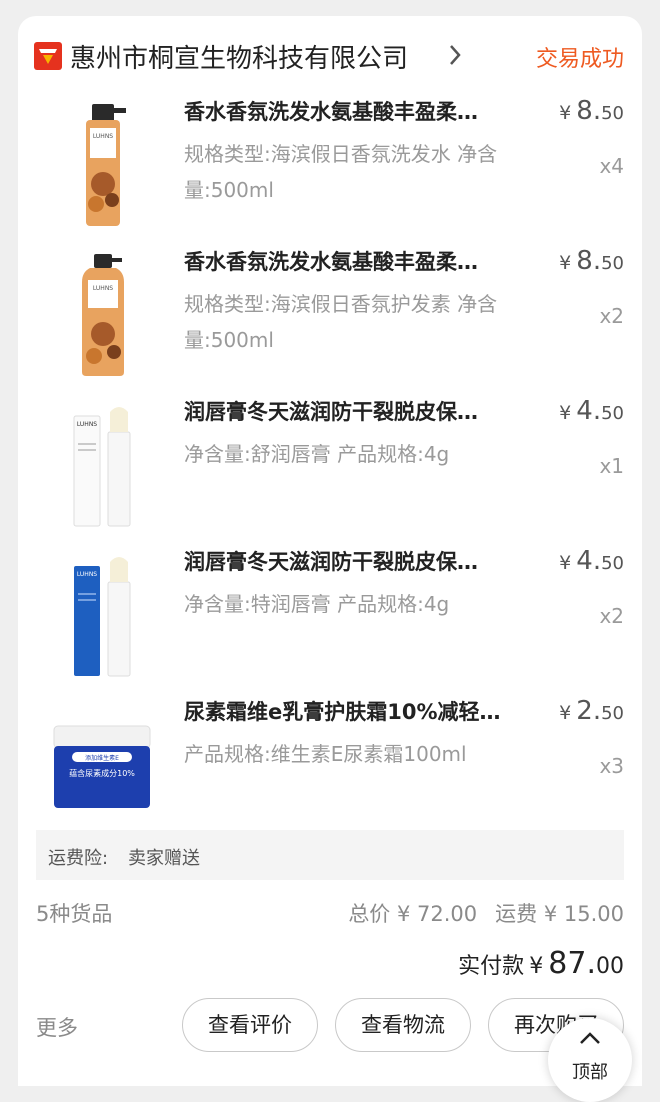 The image size is (660, 1102). Describe the element at coordinates (250, 1025) in the screenshot. I see `view-review-button: 查看评价` at that location.